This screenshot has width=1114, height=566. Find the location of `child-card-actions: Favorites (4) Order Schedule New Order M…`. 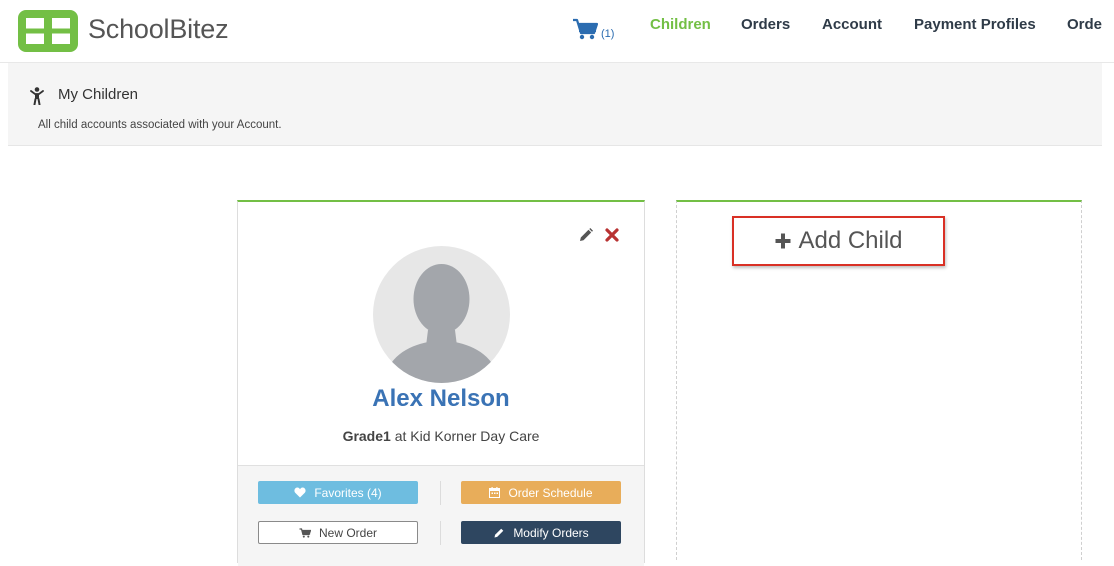

child-card-actions: Favorites (4) Order Schedule New Order M… is located at coordinates (441, 515).